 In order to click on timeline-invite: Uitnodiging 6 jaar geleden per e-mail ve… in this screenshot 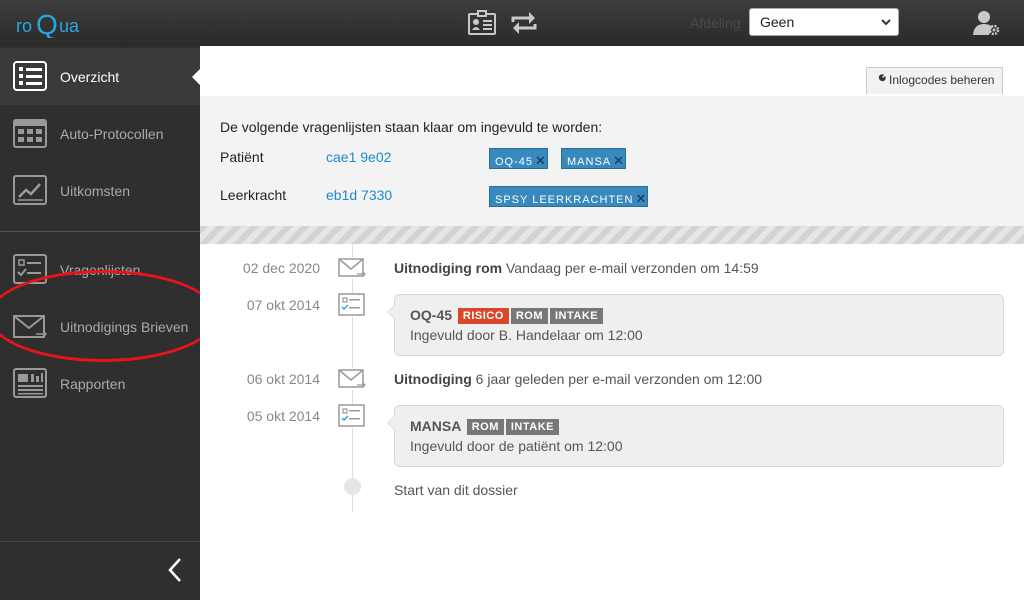, I will do `click(578, 379)`.